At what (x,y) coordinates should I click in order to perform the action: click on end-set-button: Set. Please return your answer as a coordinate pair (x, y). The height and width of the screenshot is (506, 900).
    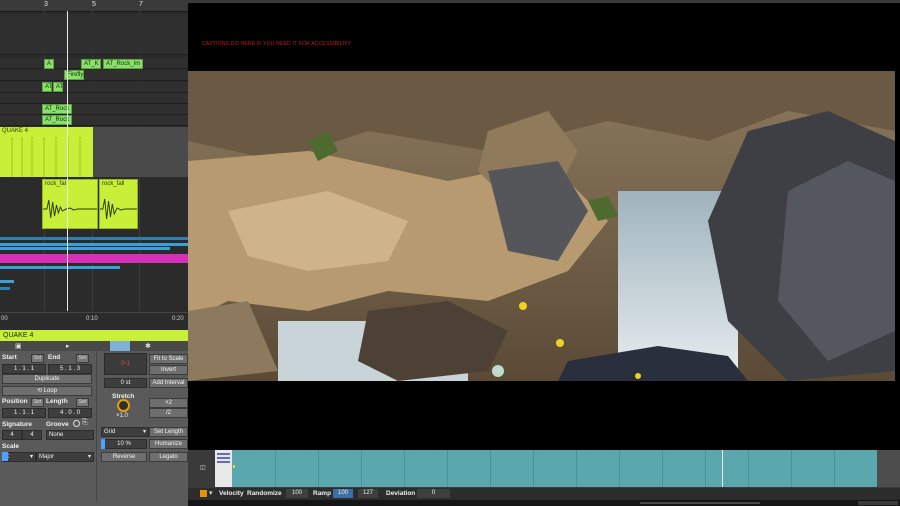
    Looking at the image, I should click on (82, 358).